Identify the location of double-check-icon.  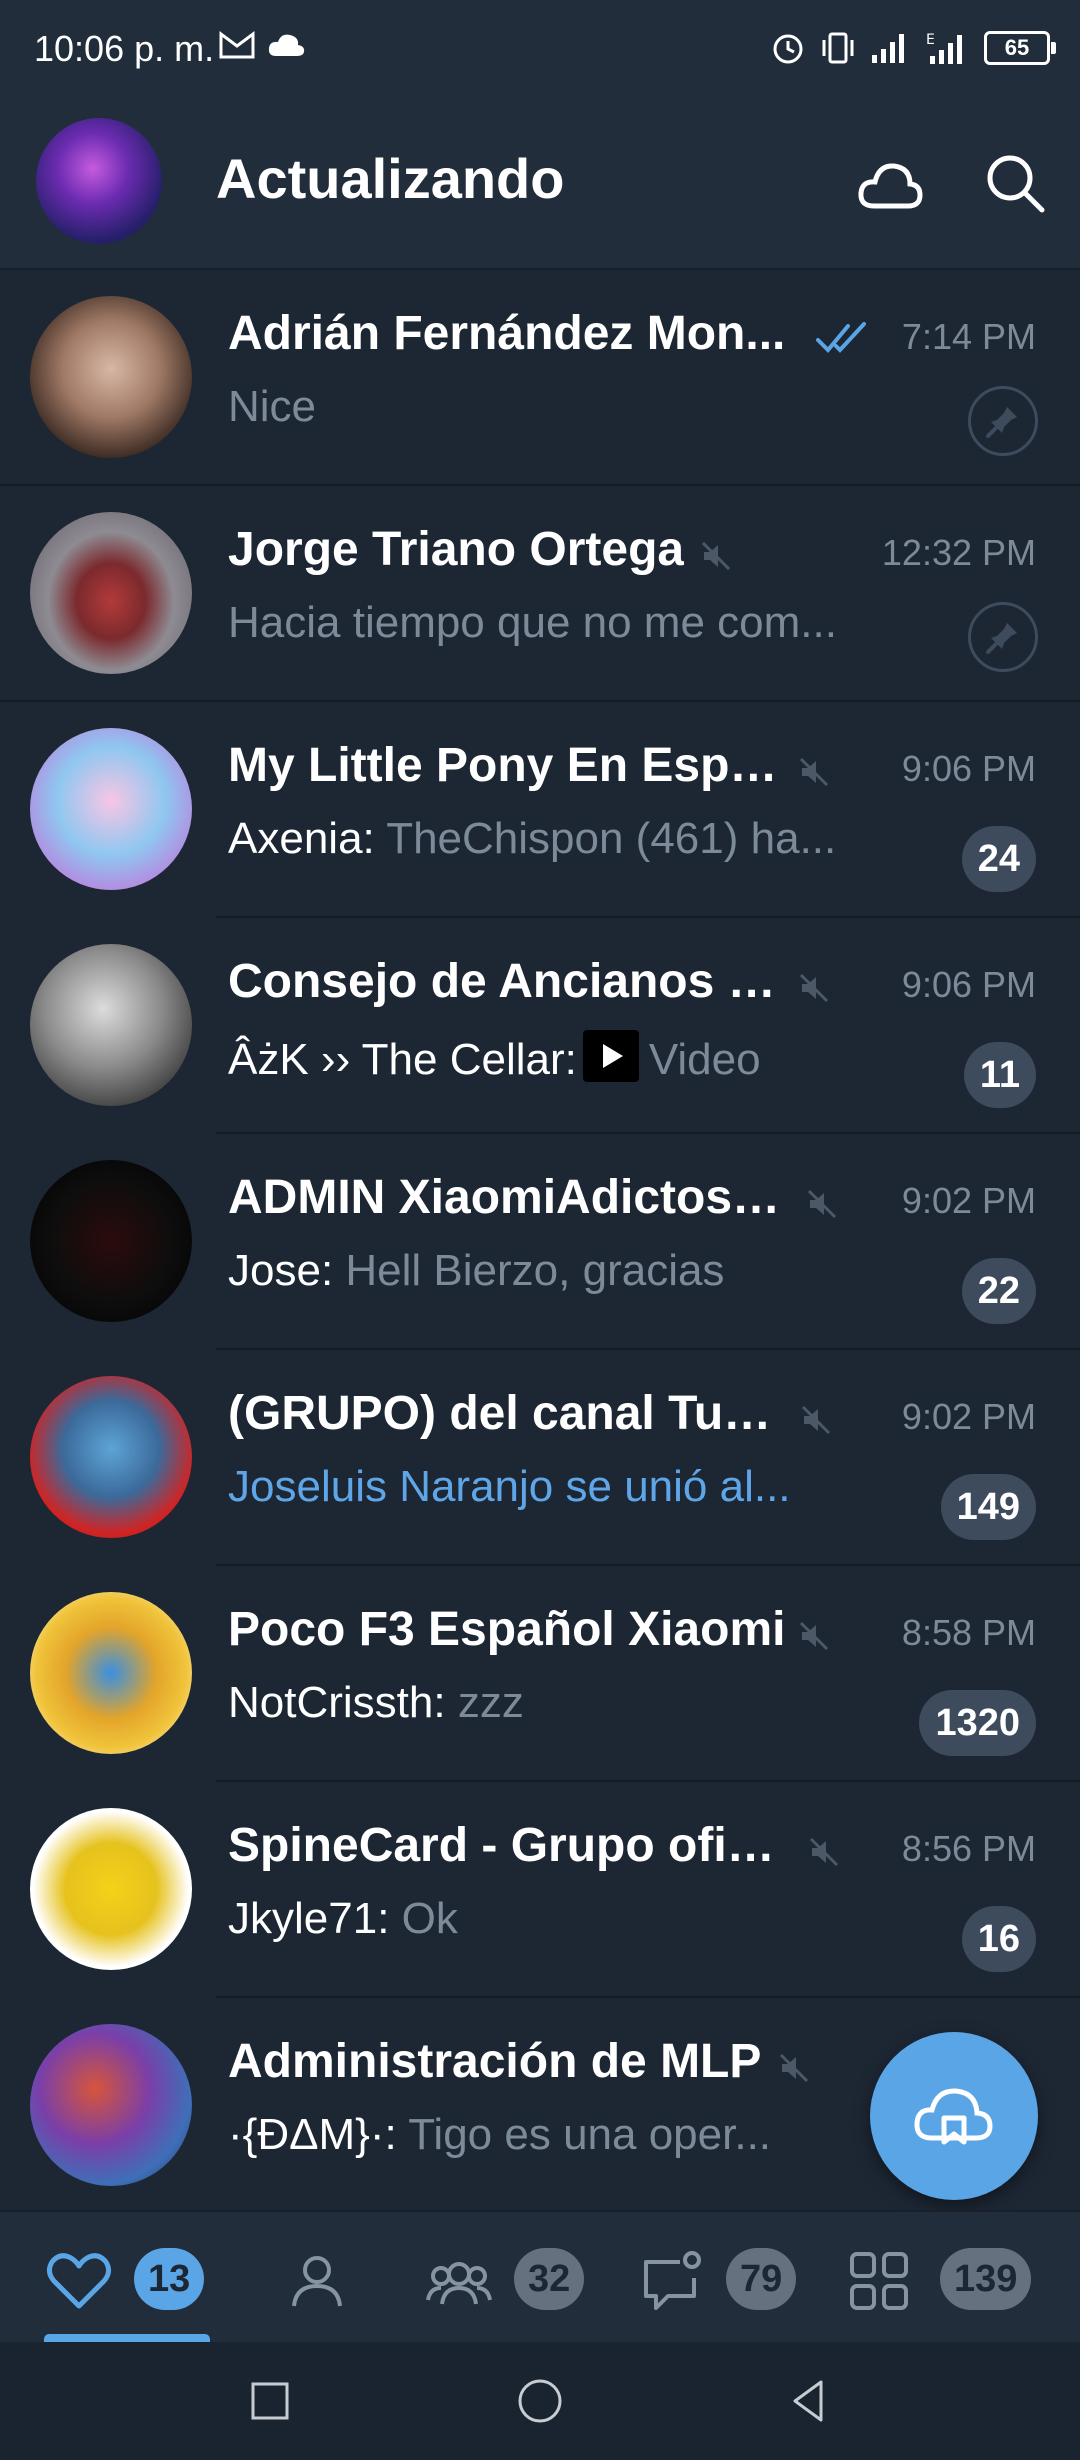
(841, 337).